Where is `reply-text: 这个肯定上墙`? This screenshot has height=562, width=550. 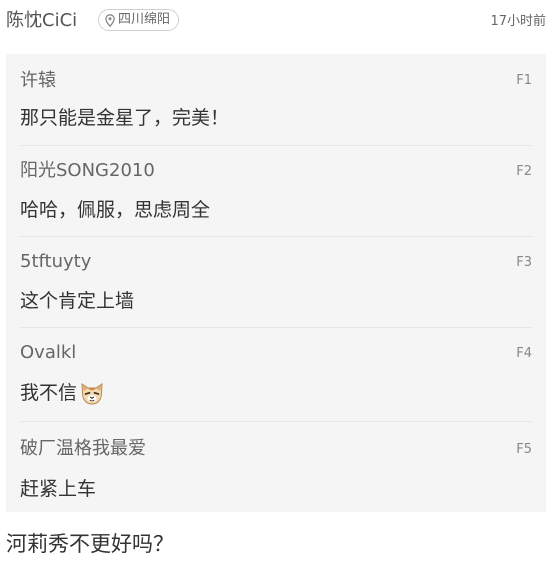 reply-text: 这个肯定上墙 is located at coordinates (77, 301).